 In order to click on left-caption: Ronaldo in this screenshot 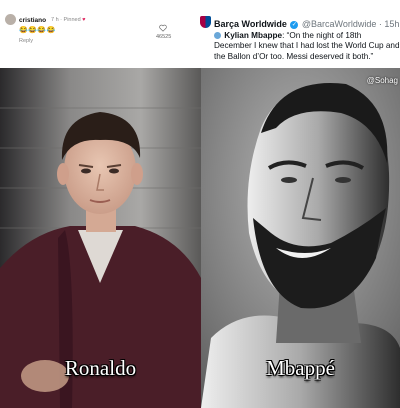, I will do `click(100, 368)`.